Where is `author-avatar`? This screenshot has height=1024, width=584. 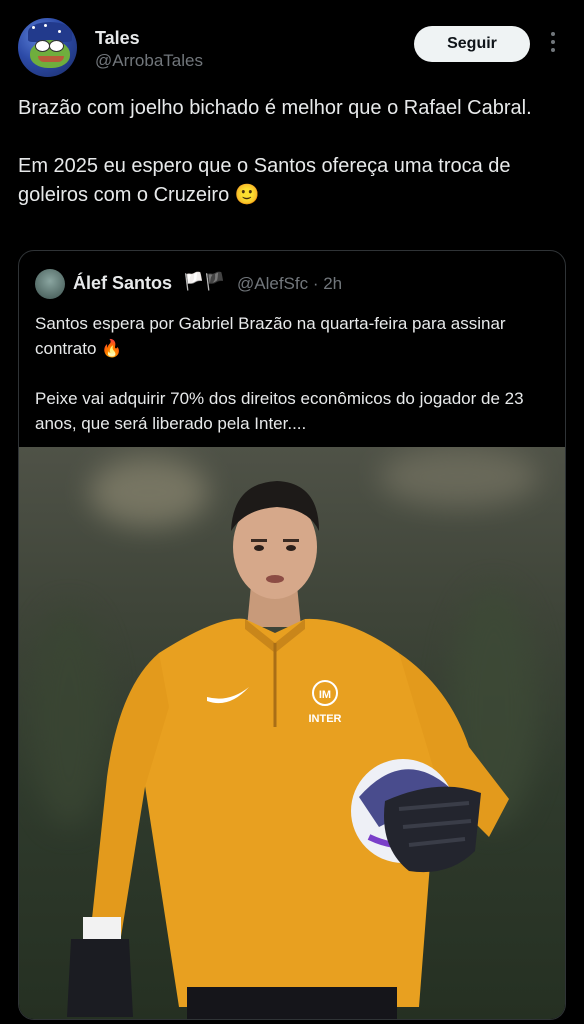 author-avatar is located at coordinates (47, 47).